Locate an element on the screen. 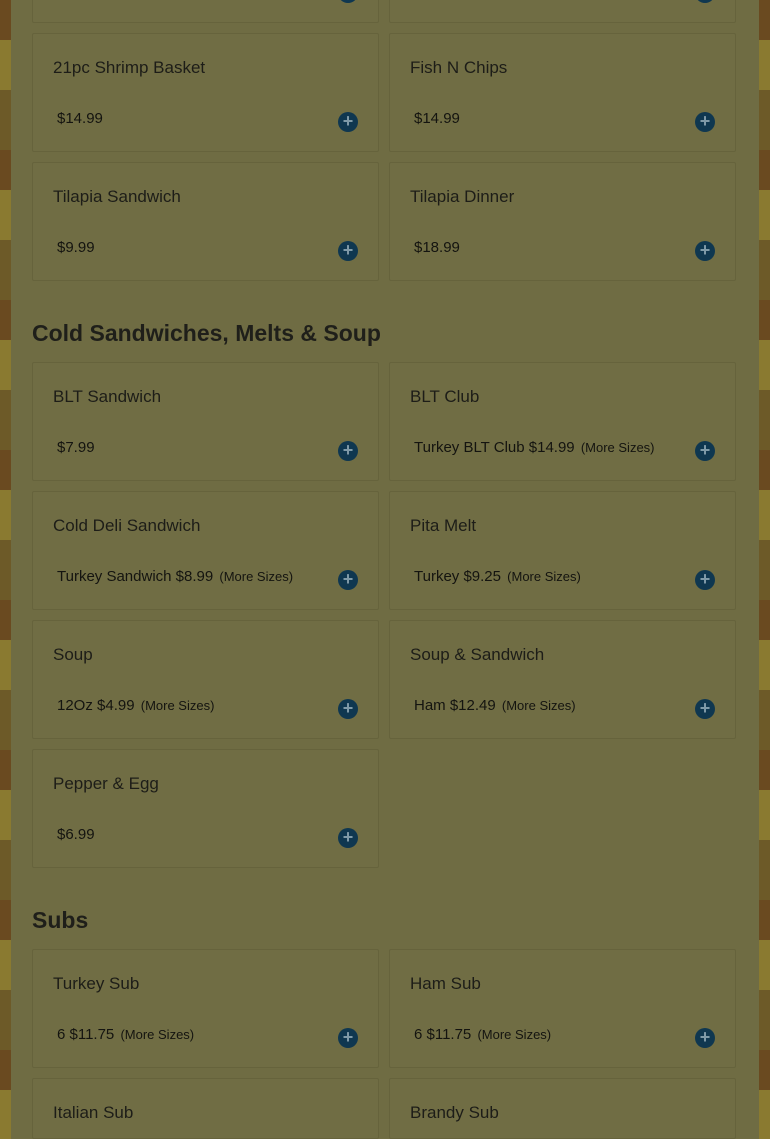 Image resolution: width=770 pixels, height=1139 pixels. item-name: Tilapia Sandwich is located at coordinates (117, 196).